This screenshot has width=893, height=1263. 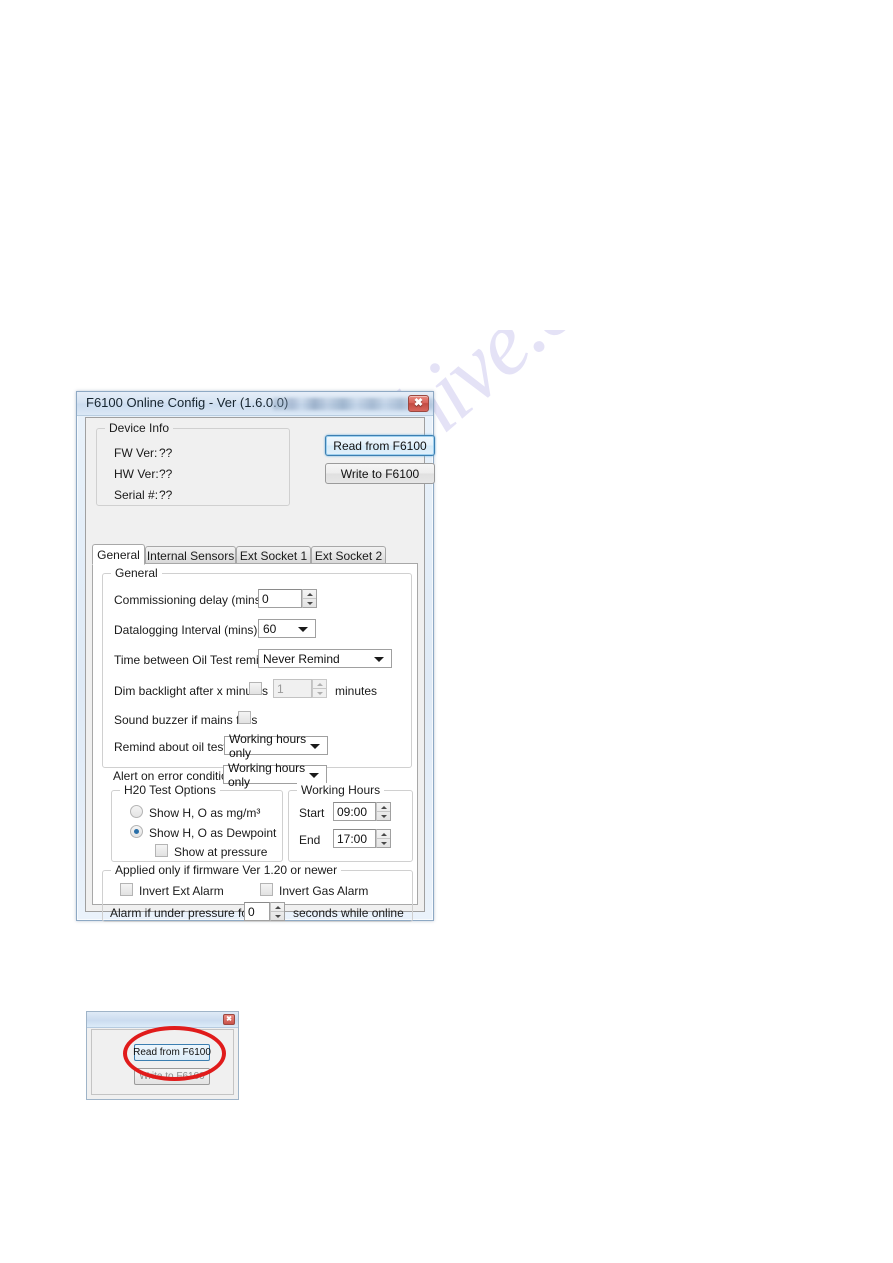 I want to click on commissioning-delay-stepper, so click(x=309, y=598).